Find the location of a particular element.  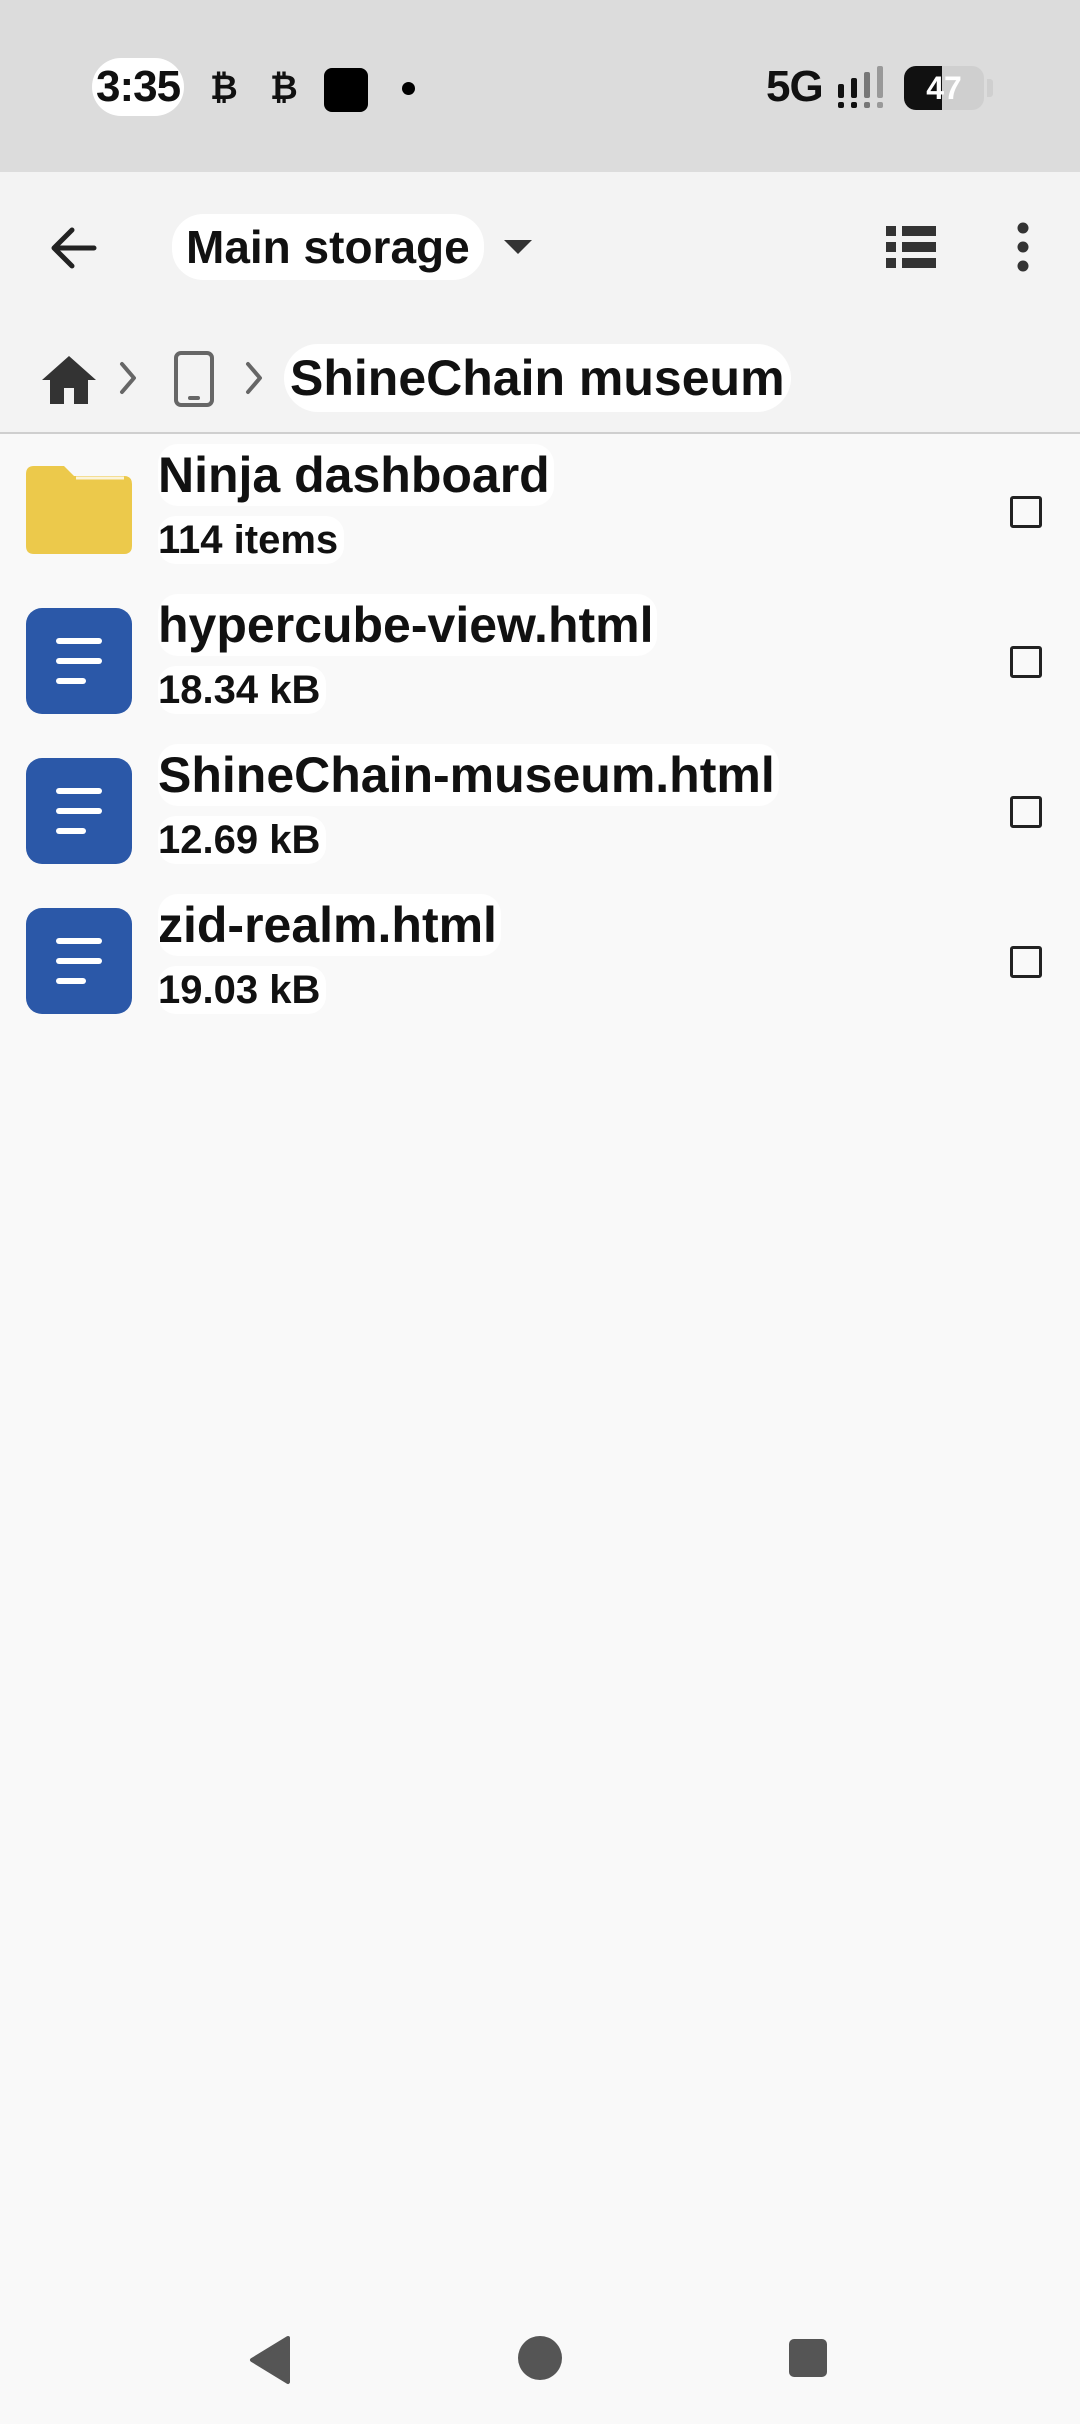

breadcrumb-home is located at coordinates (69, 382).